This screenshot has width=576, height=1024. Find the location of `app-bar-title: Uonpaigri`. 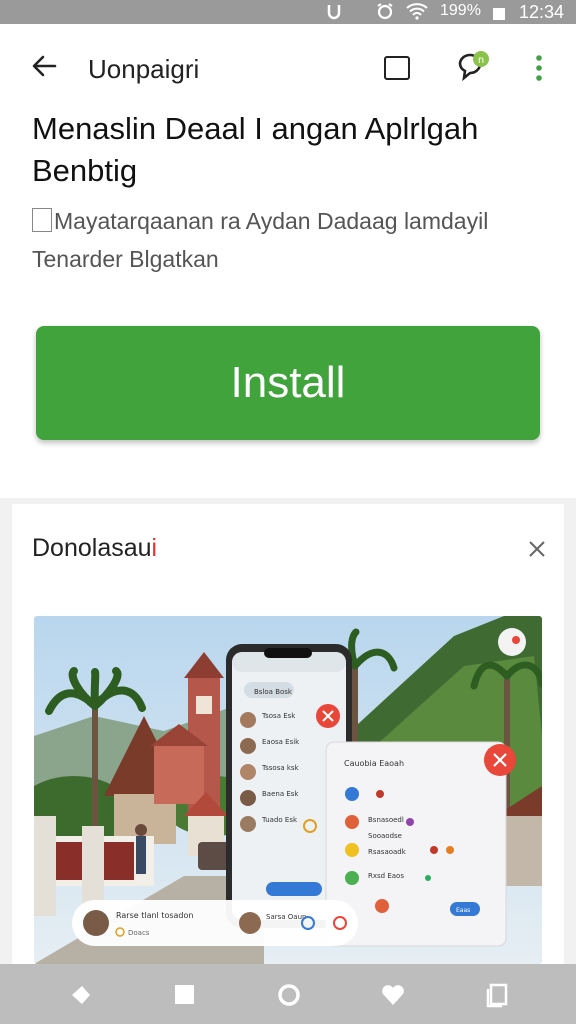

app-bar-title: Uonpaigri is located at coordinates (144, 69).